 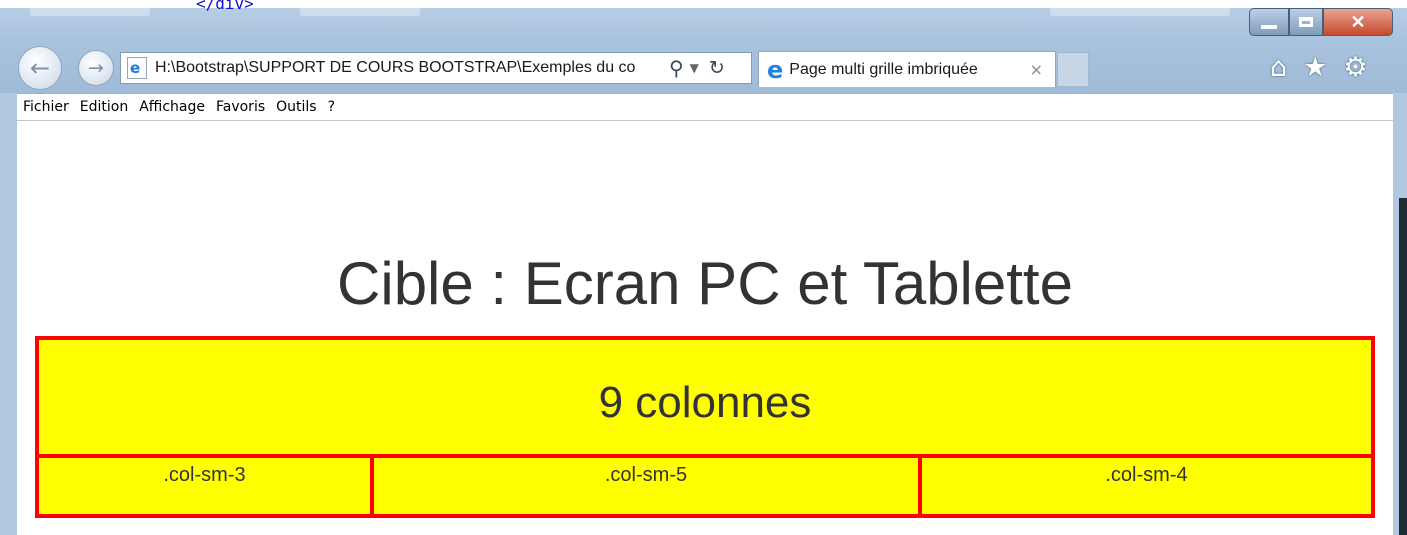 I want to click on tab-page-multi-grille: e Page multi grille imbriquée ×, so click(x=907, y=69).